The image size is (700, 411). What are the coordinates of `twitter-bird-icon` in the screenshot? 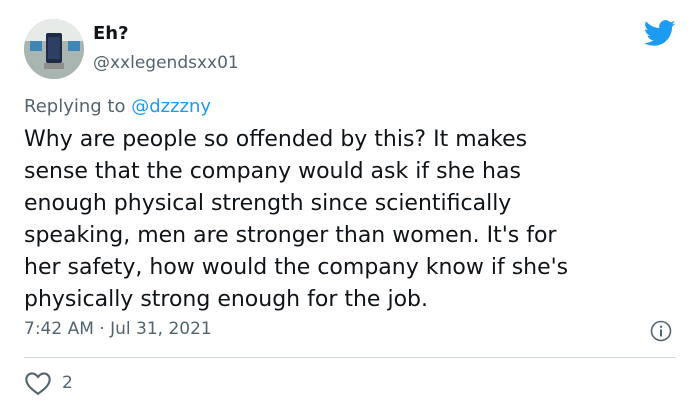 It's located at (660, 33).